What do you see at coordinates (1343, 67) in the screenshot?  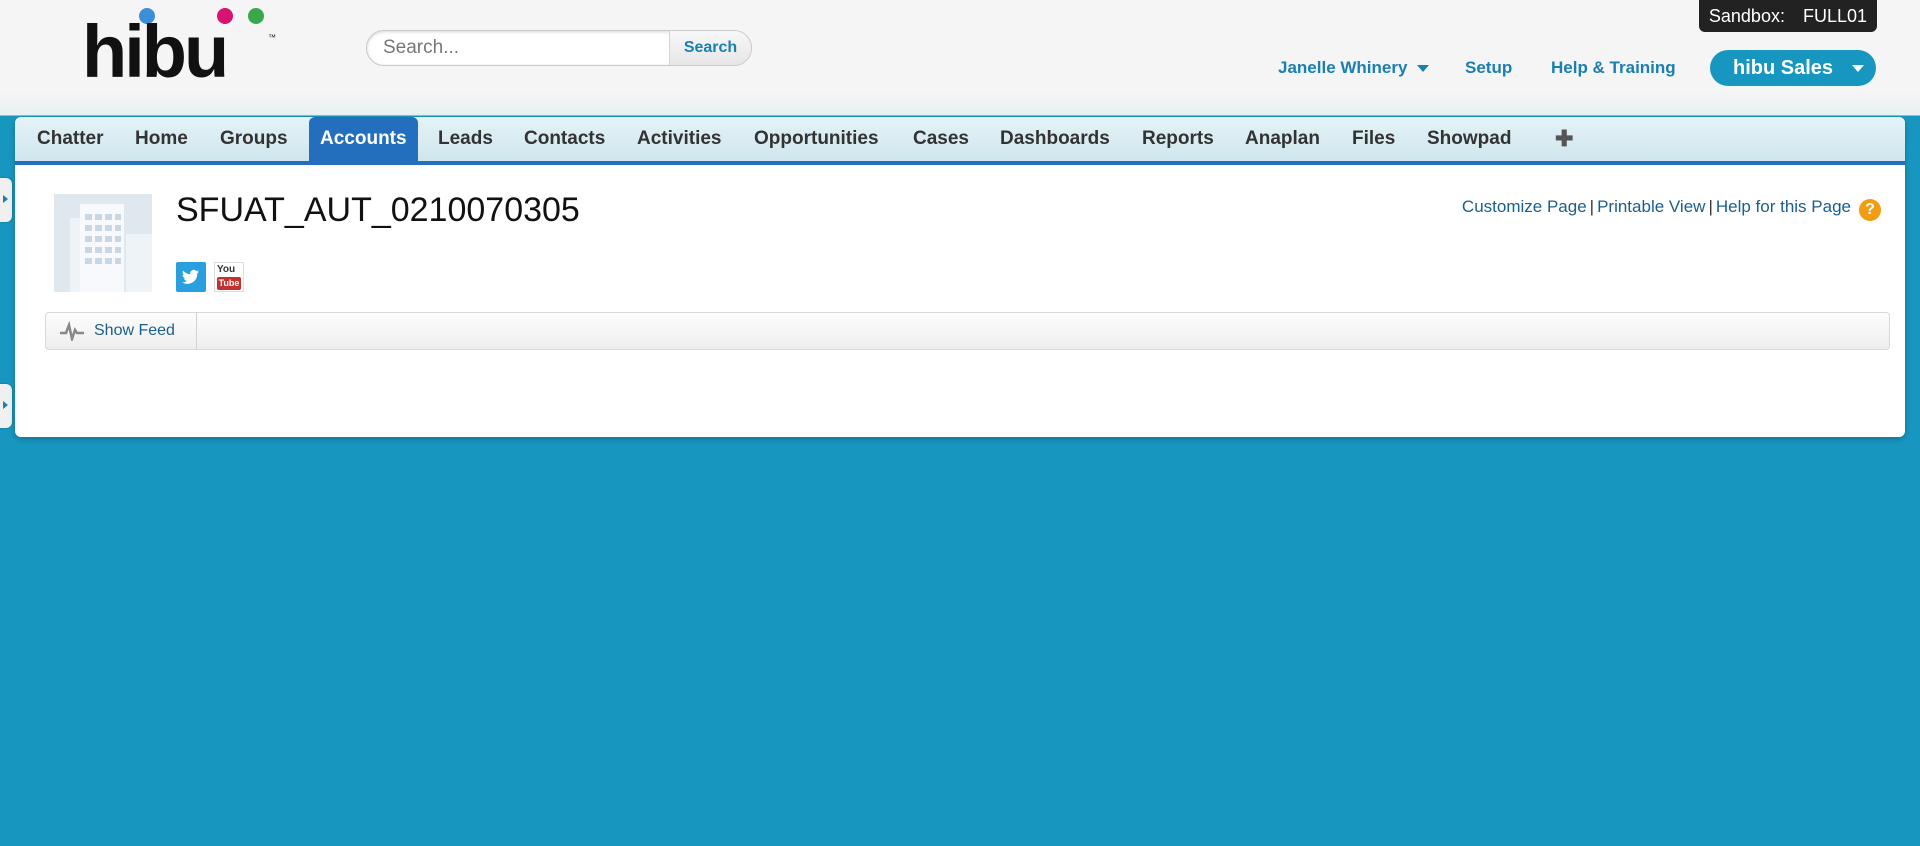 I see `user-name: Janelle Whinery` at bounding box center [1343, 67].